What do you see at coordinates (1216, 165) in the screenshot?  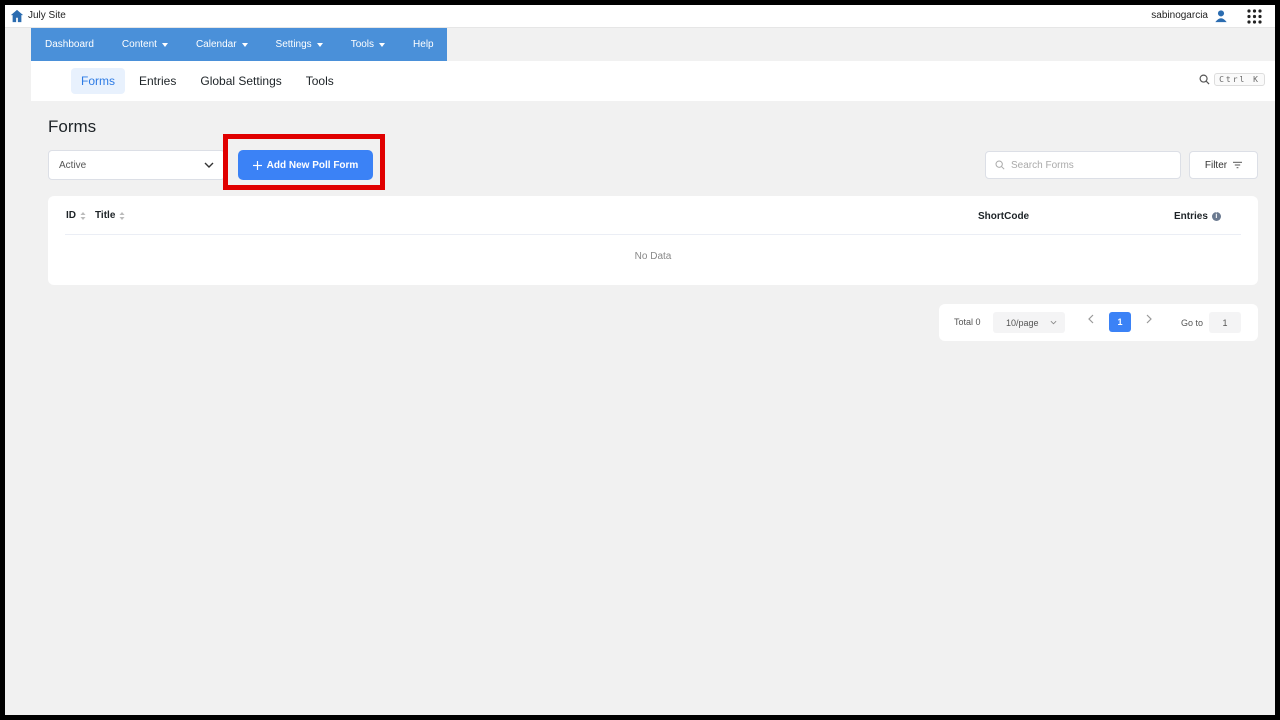 I see `filter-label: Filter` at bounding box center [1216, 165].